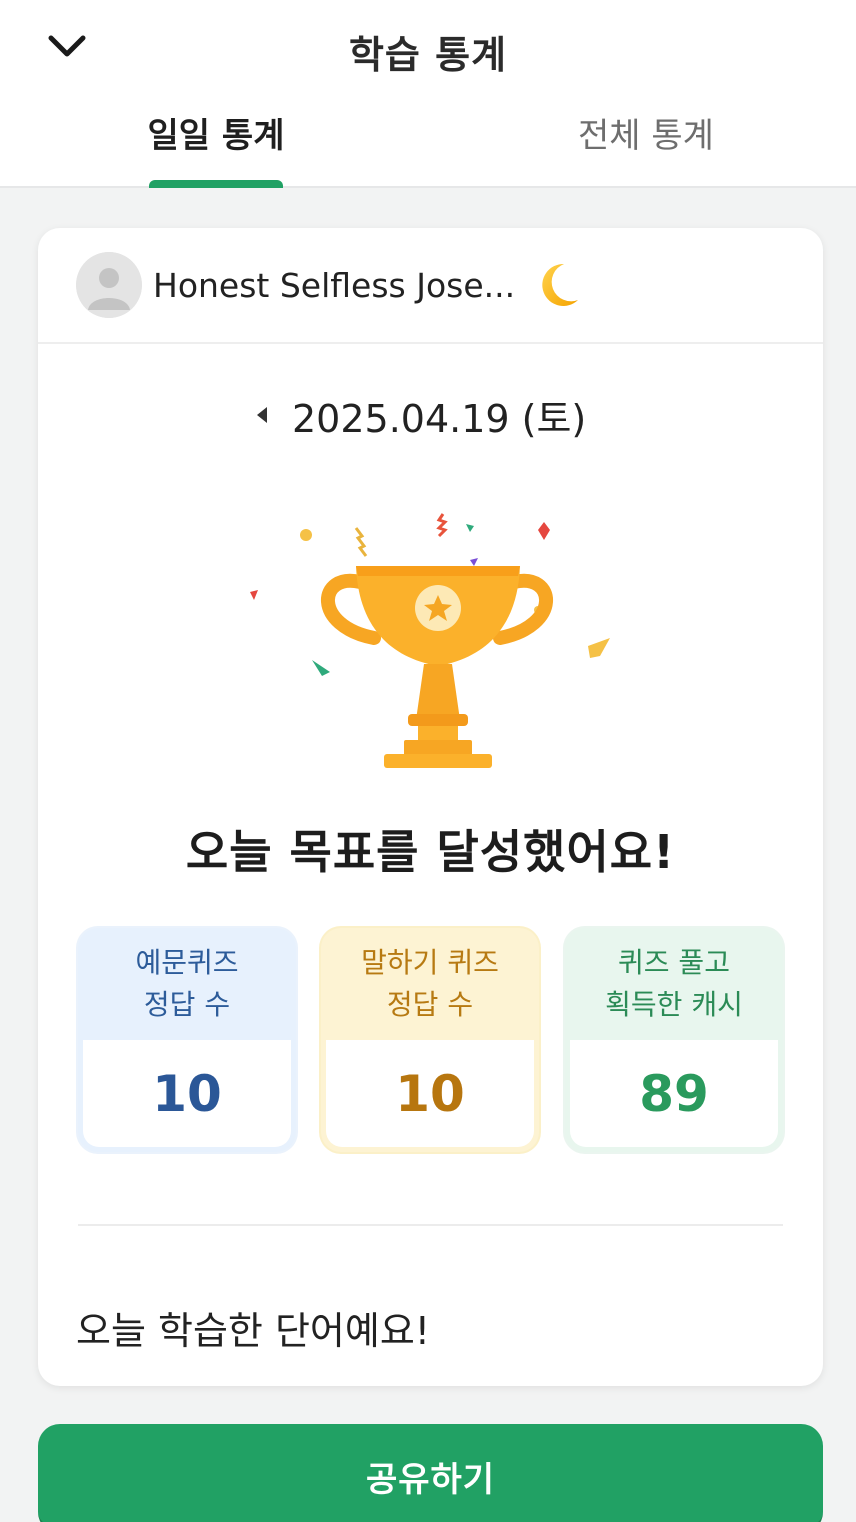 The height and width of the screenshot is (1522, 856). What do you see at coordinates (187, 962) in the screenshot?
I see `stat-label-line1: 예문퀴즈` at bounding box center [187, 962].